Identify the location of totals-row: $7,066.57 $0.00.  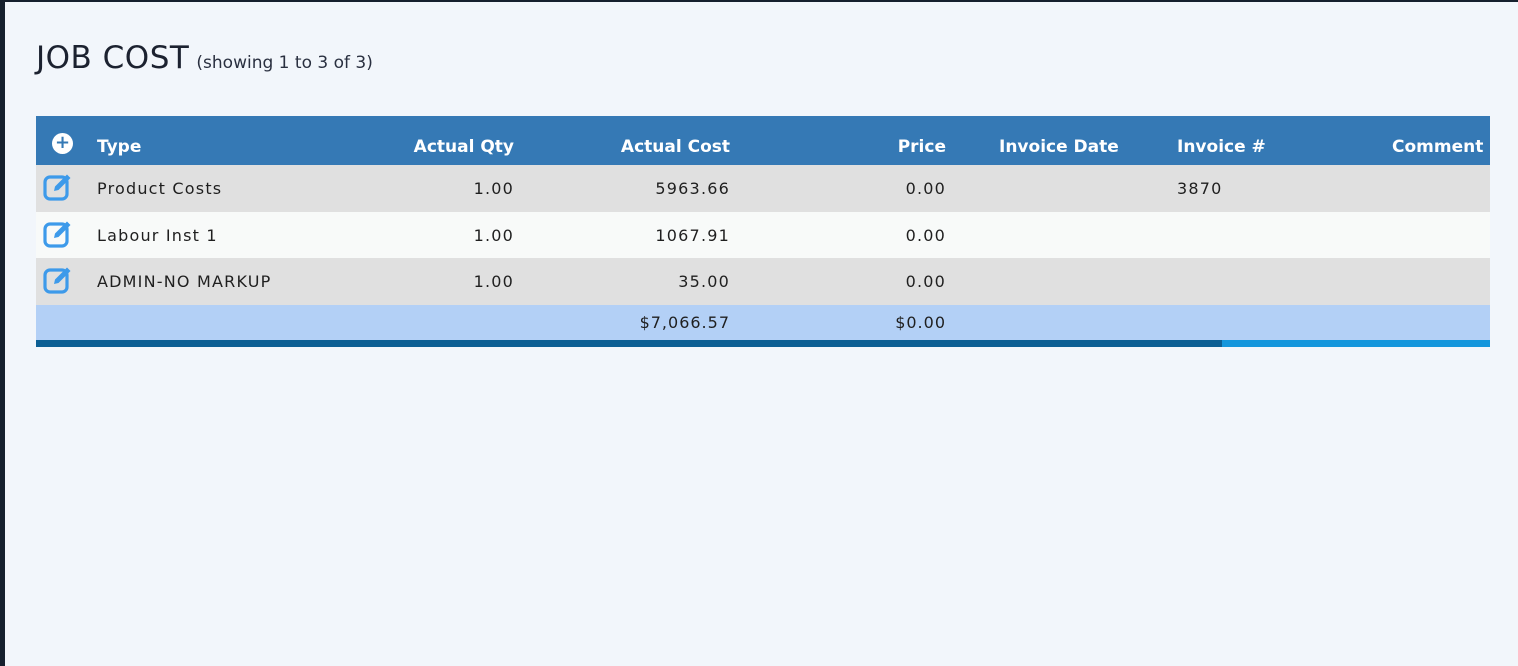
(763, 322).